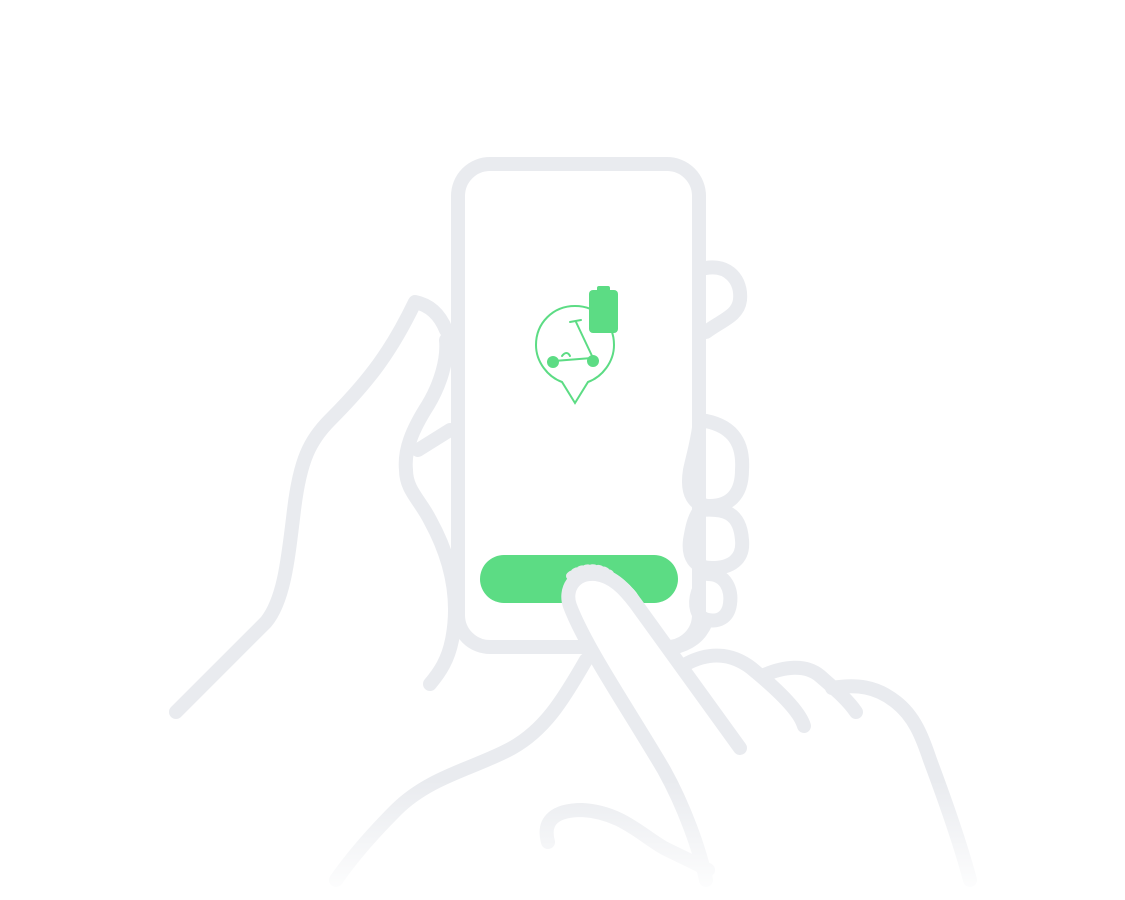 The height and width of the screenshot is (900, 1125). I want to click on bottom-fade-overlay, so click(562, 840).